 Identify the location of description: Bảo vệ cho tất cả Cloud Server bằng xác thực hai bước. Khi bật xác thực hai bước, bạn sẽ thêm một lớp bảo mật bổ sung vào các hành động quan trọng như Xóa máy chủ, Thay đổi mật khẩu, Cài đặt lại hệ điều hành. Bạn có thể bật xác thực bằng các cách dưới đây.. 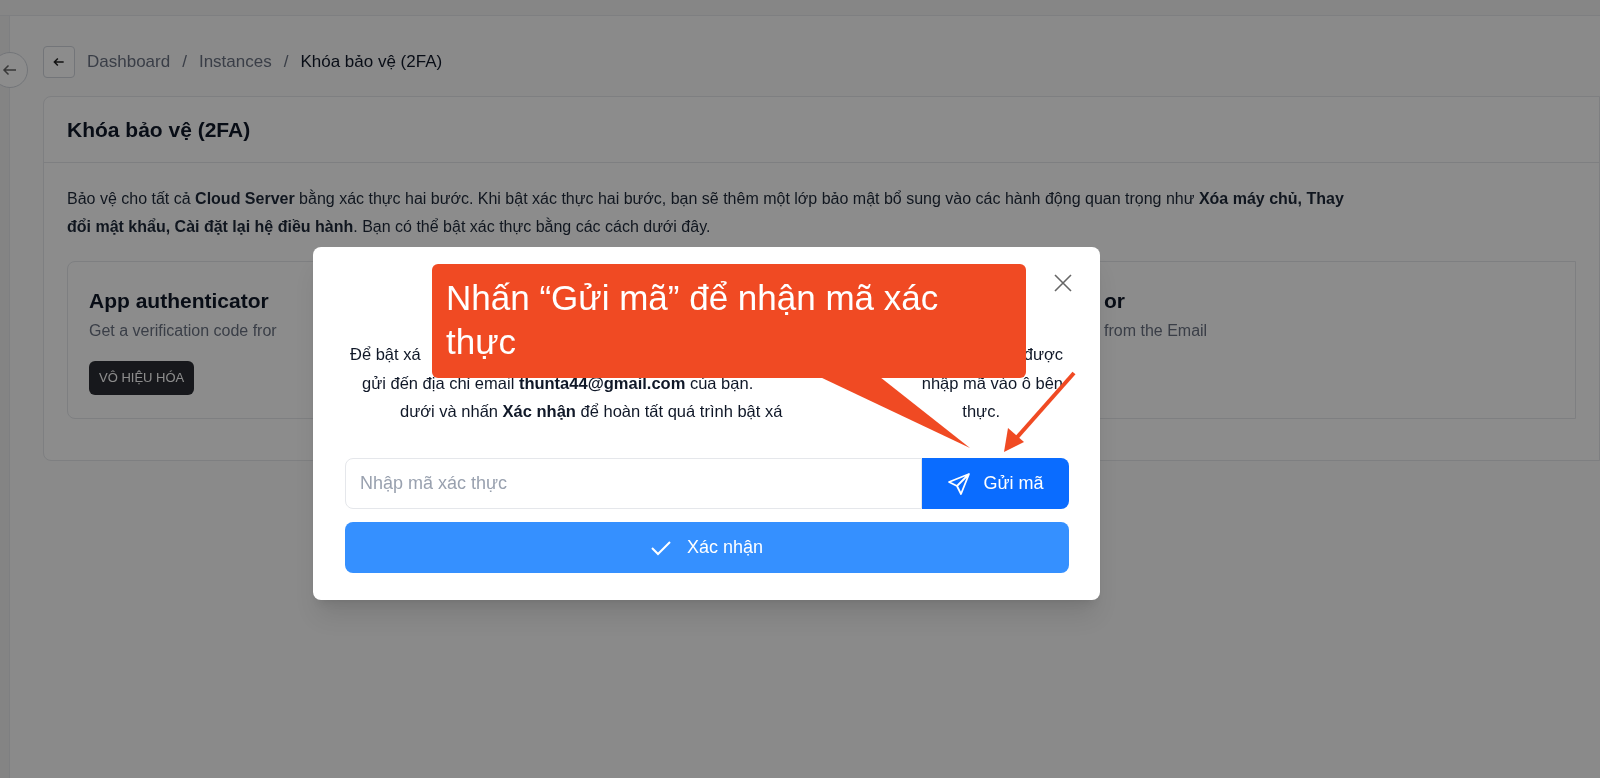
(706, 212).